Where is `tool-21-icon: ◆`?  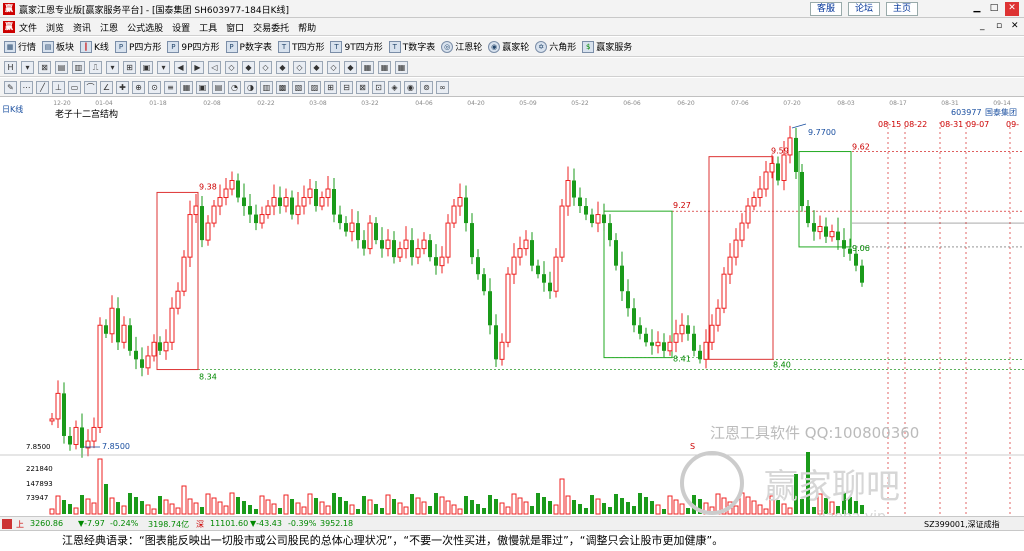 tool-21-icon: ◆ is located at coordinates (350, 67).